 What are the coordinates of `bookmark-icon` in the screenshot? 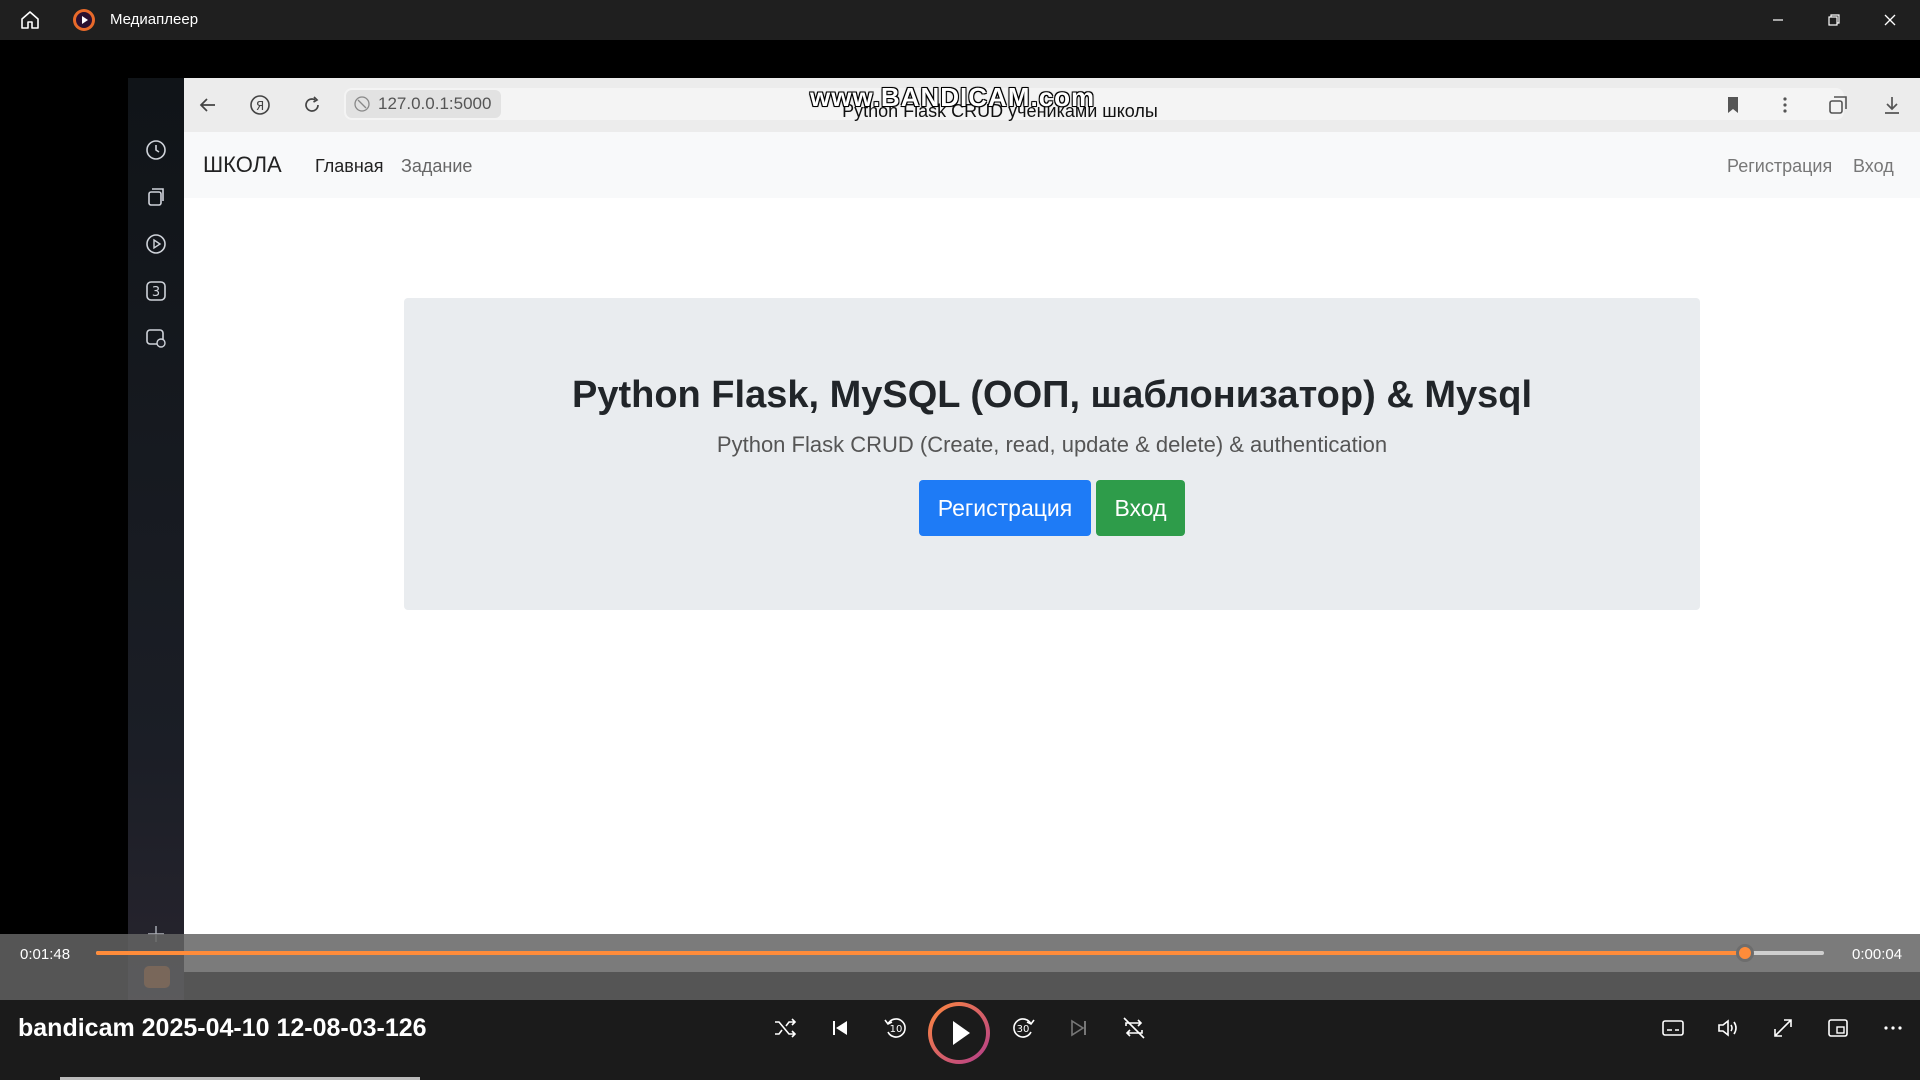 It's located at (1733, 105).